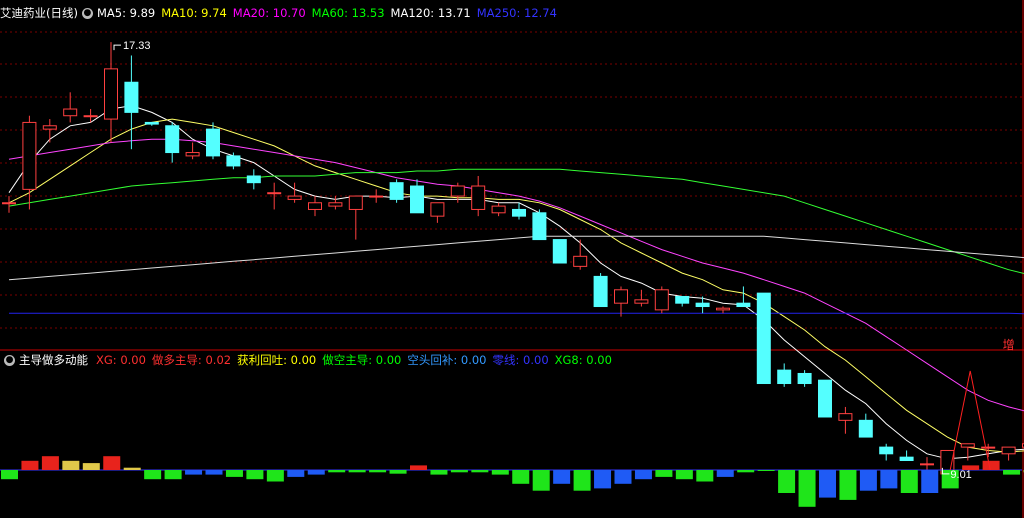  What do you see at coordinates (53, 360) in the screenshot?
I see `indicator-title: 主导做多动能` at bounding box center [53, 360].